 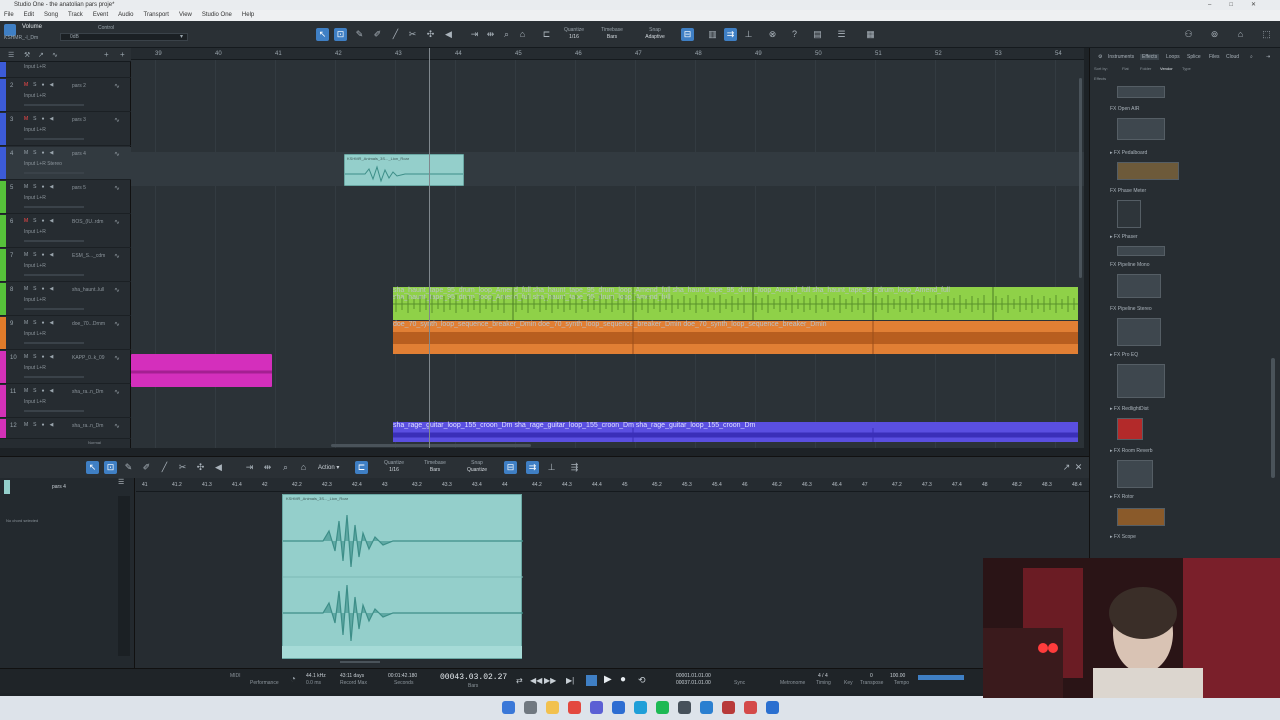 What do you see at coordinates (574, 707) in the screenshot?
I see `chrome-icon` at bounding box center [574, 707].